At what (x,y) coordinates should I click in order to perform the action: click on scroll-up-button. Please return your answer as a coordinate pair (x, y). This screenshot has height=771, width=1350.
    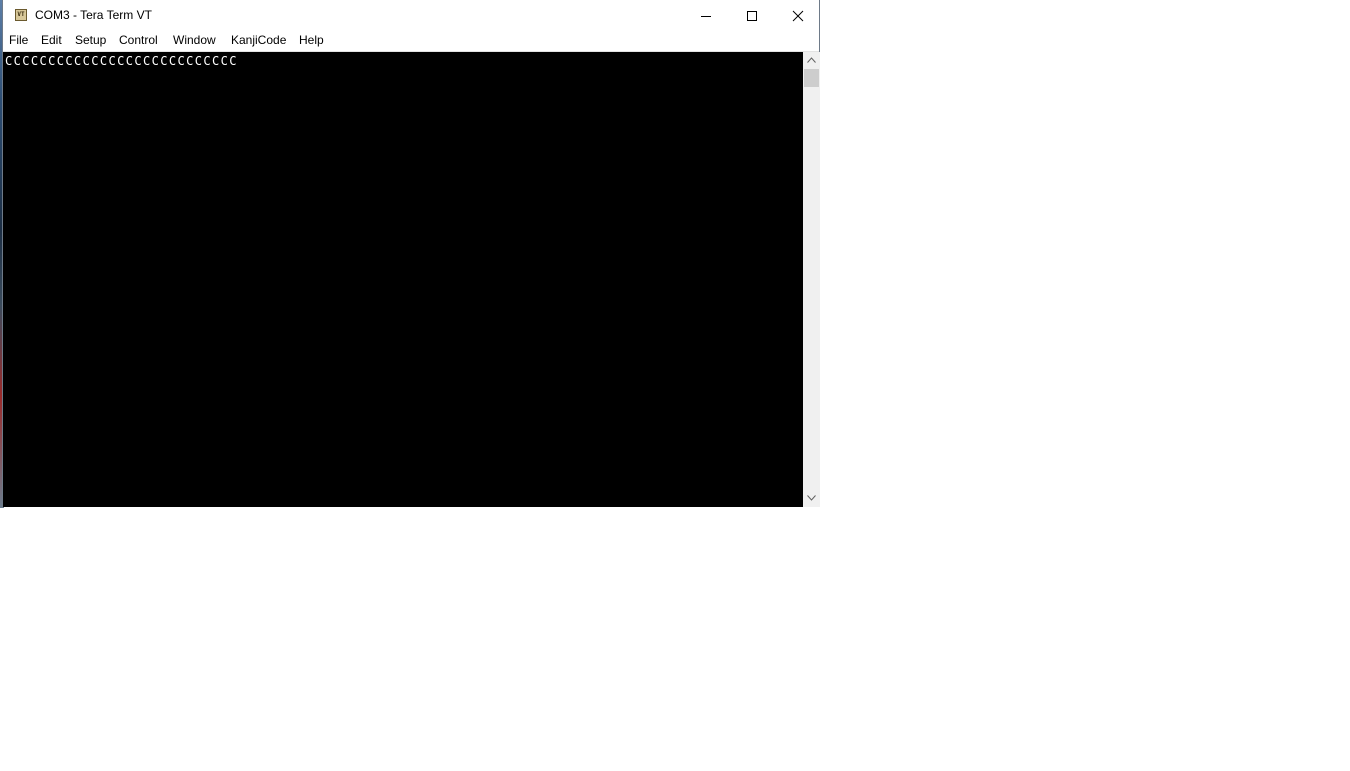
    Looking at the image, I should click on (811, 60).